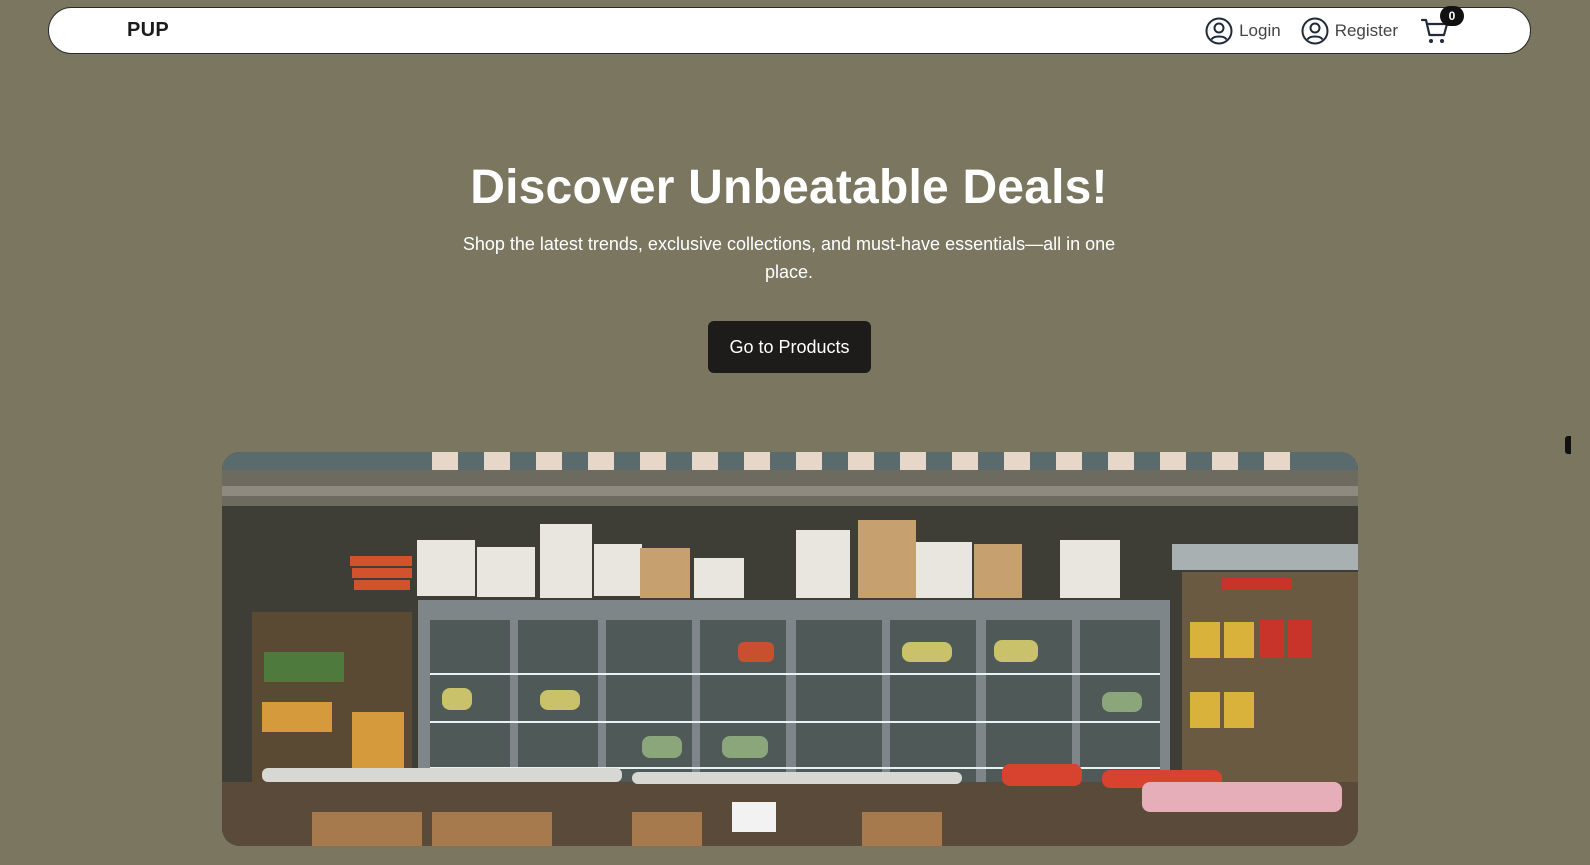  I want to click on login-label: Login, so click(1260, 30).